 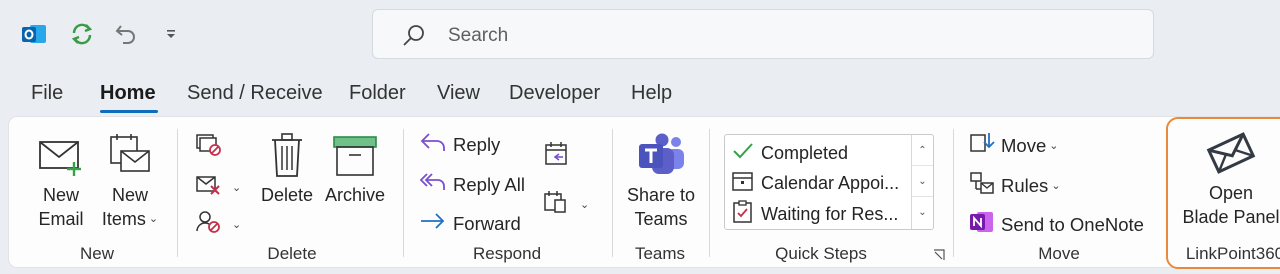 I want to click on group-label-delete: Delete, so click(x=292, y=253).